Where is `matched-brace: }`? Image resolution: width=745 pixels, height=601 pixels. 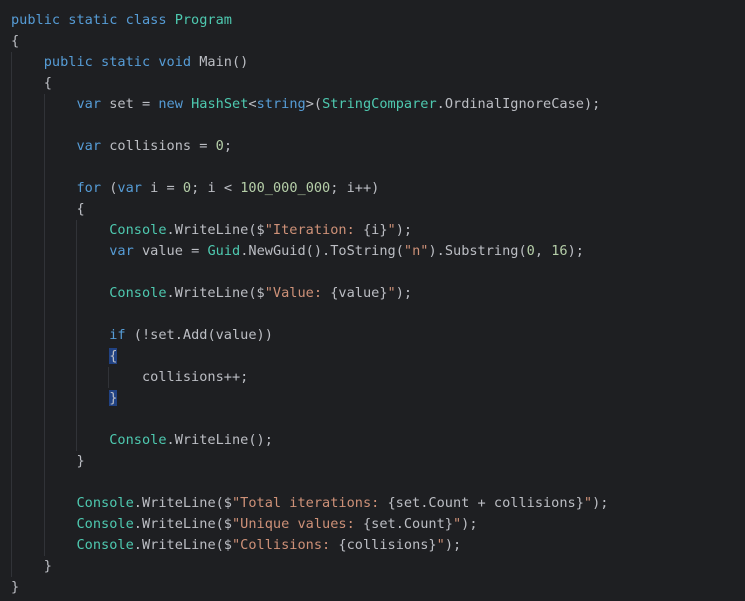 matched-brace: } is located at coordinates (113, 398).